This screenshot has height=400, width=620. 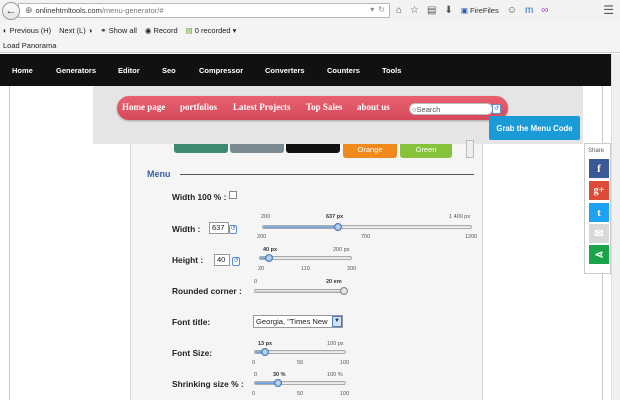 I want to click on share-label: Share, so click(x=596, y=151).